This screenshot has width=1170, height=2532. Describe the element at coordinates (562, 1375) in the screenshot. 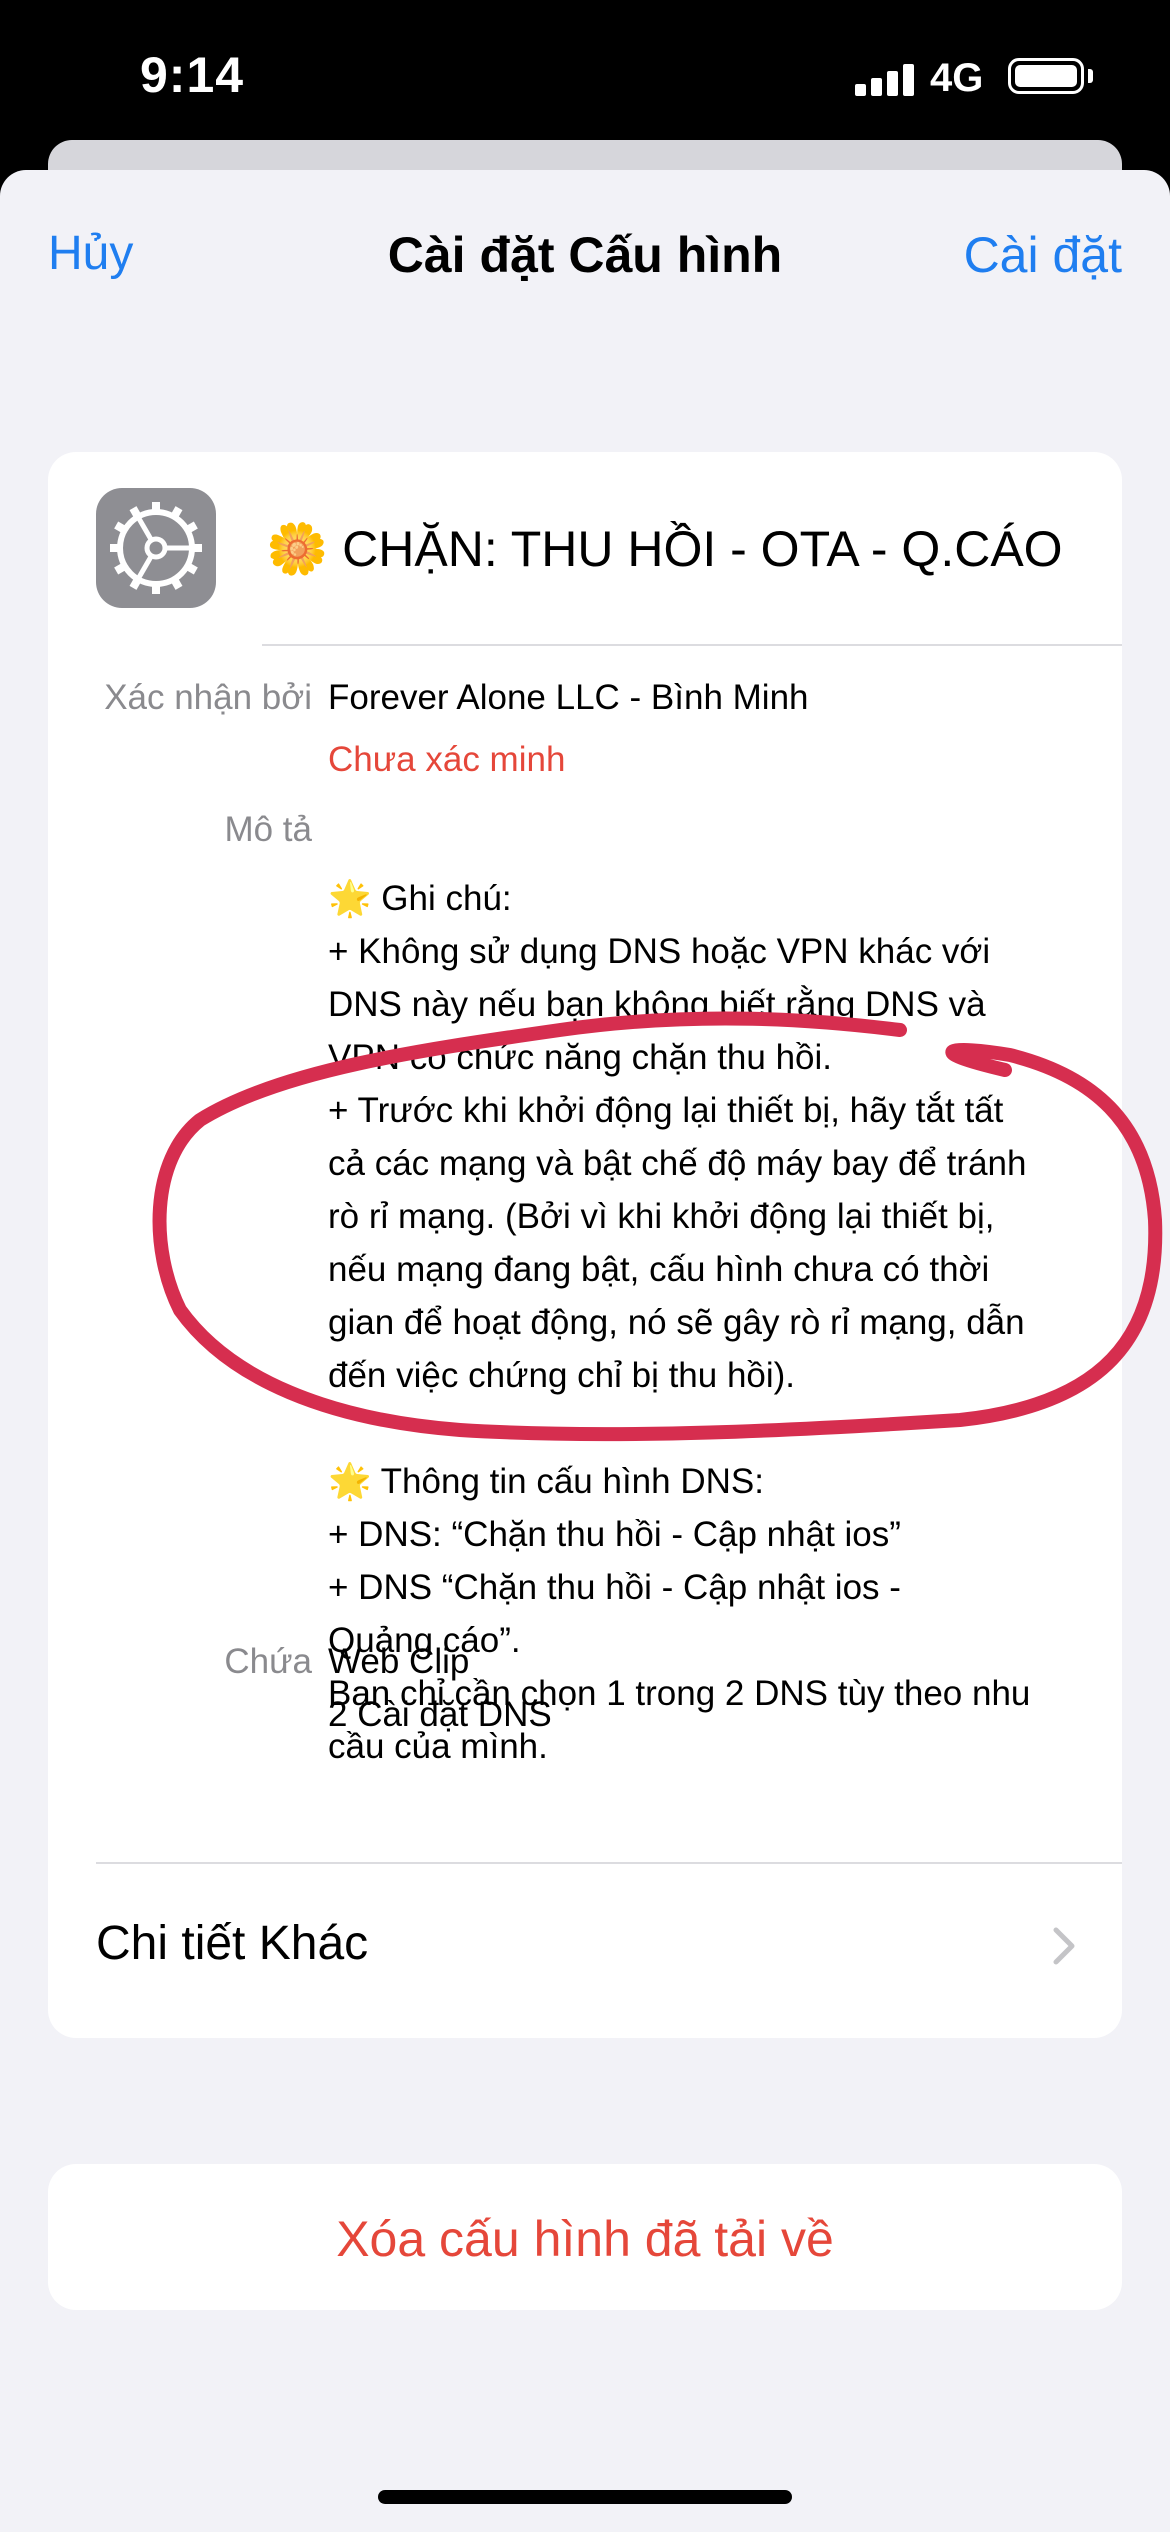

I see `description-line: đến việc chứng chỉ bị thu hồi).` at that location.